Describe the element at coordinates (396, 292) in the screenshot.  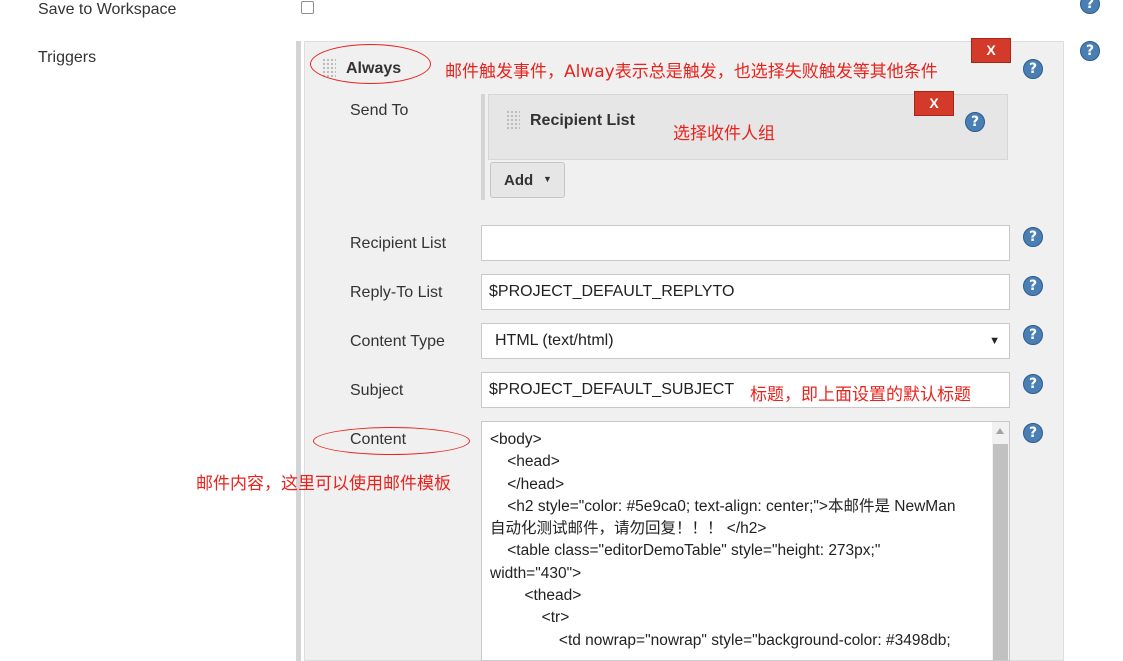
I see `reply-to-label: Reply-To List` at that location.